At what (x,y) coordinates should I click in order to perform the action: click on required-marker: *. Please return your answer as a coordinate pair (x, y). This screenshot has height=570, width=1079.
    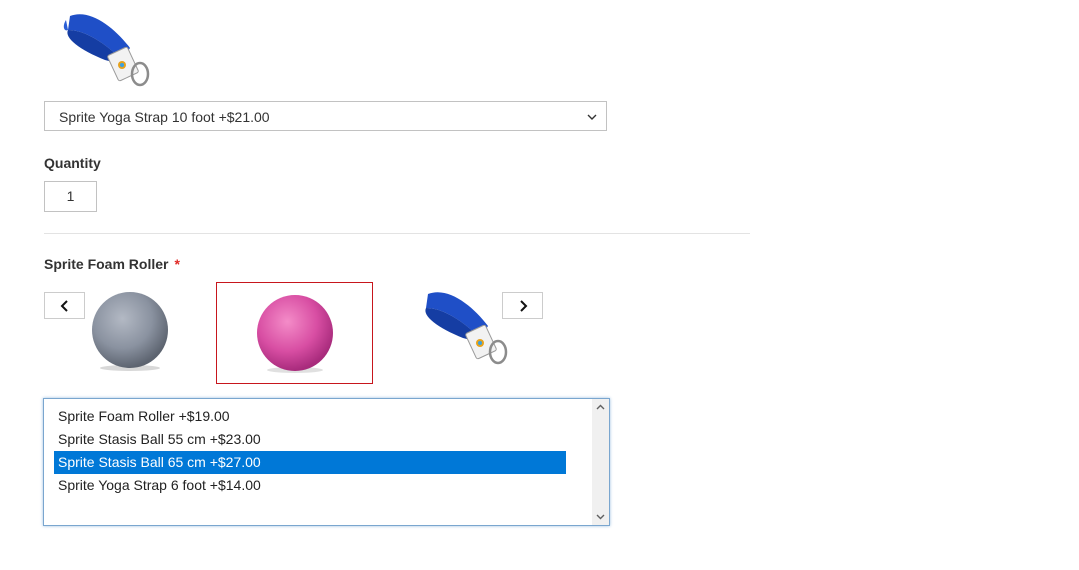
    Looking at the image, I should click on (177, 264).